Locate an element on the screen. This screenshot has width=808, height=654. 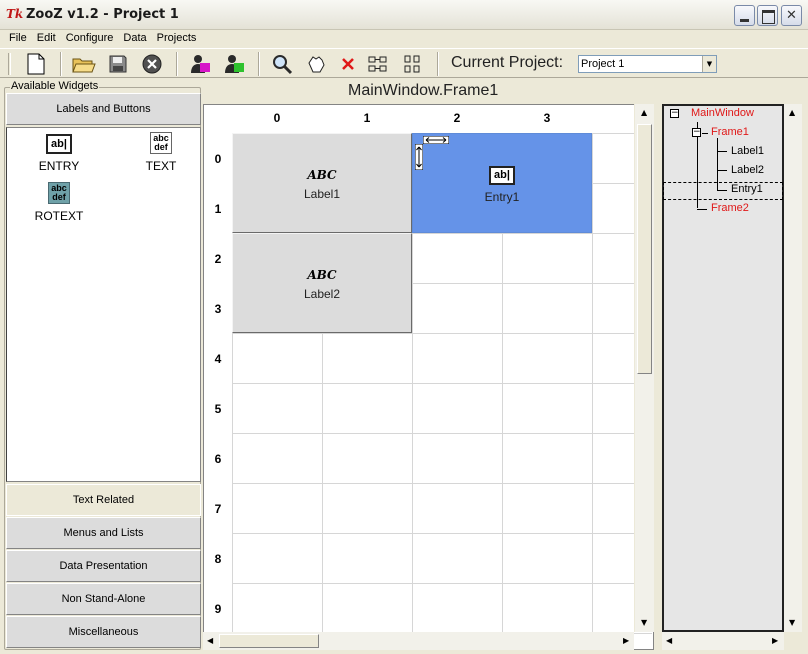
row-header: 7 is located at coordinates (218, 509).